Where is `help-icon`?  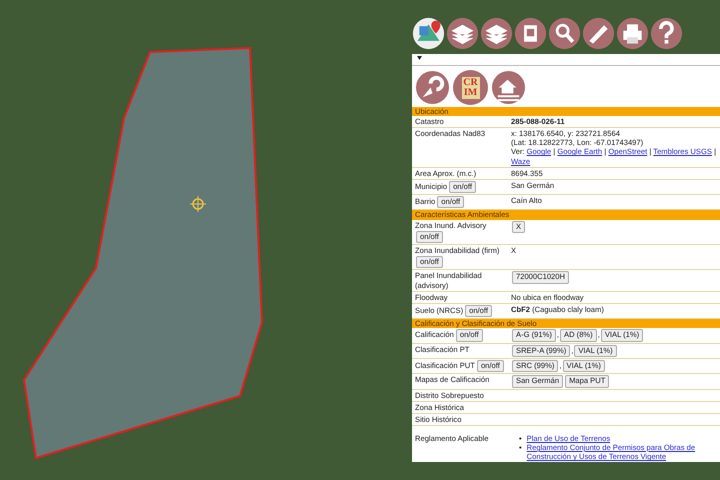
help-icon is located at coordinates (666, 33).